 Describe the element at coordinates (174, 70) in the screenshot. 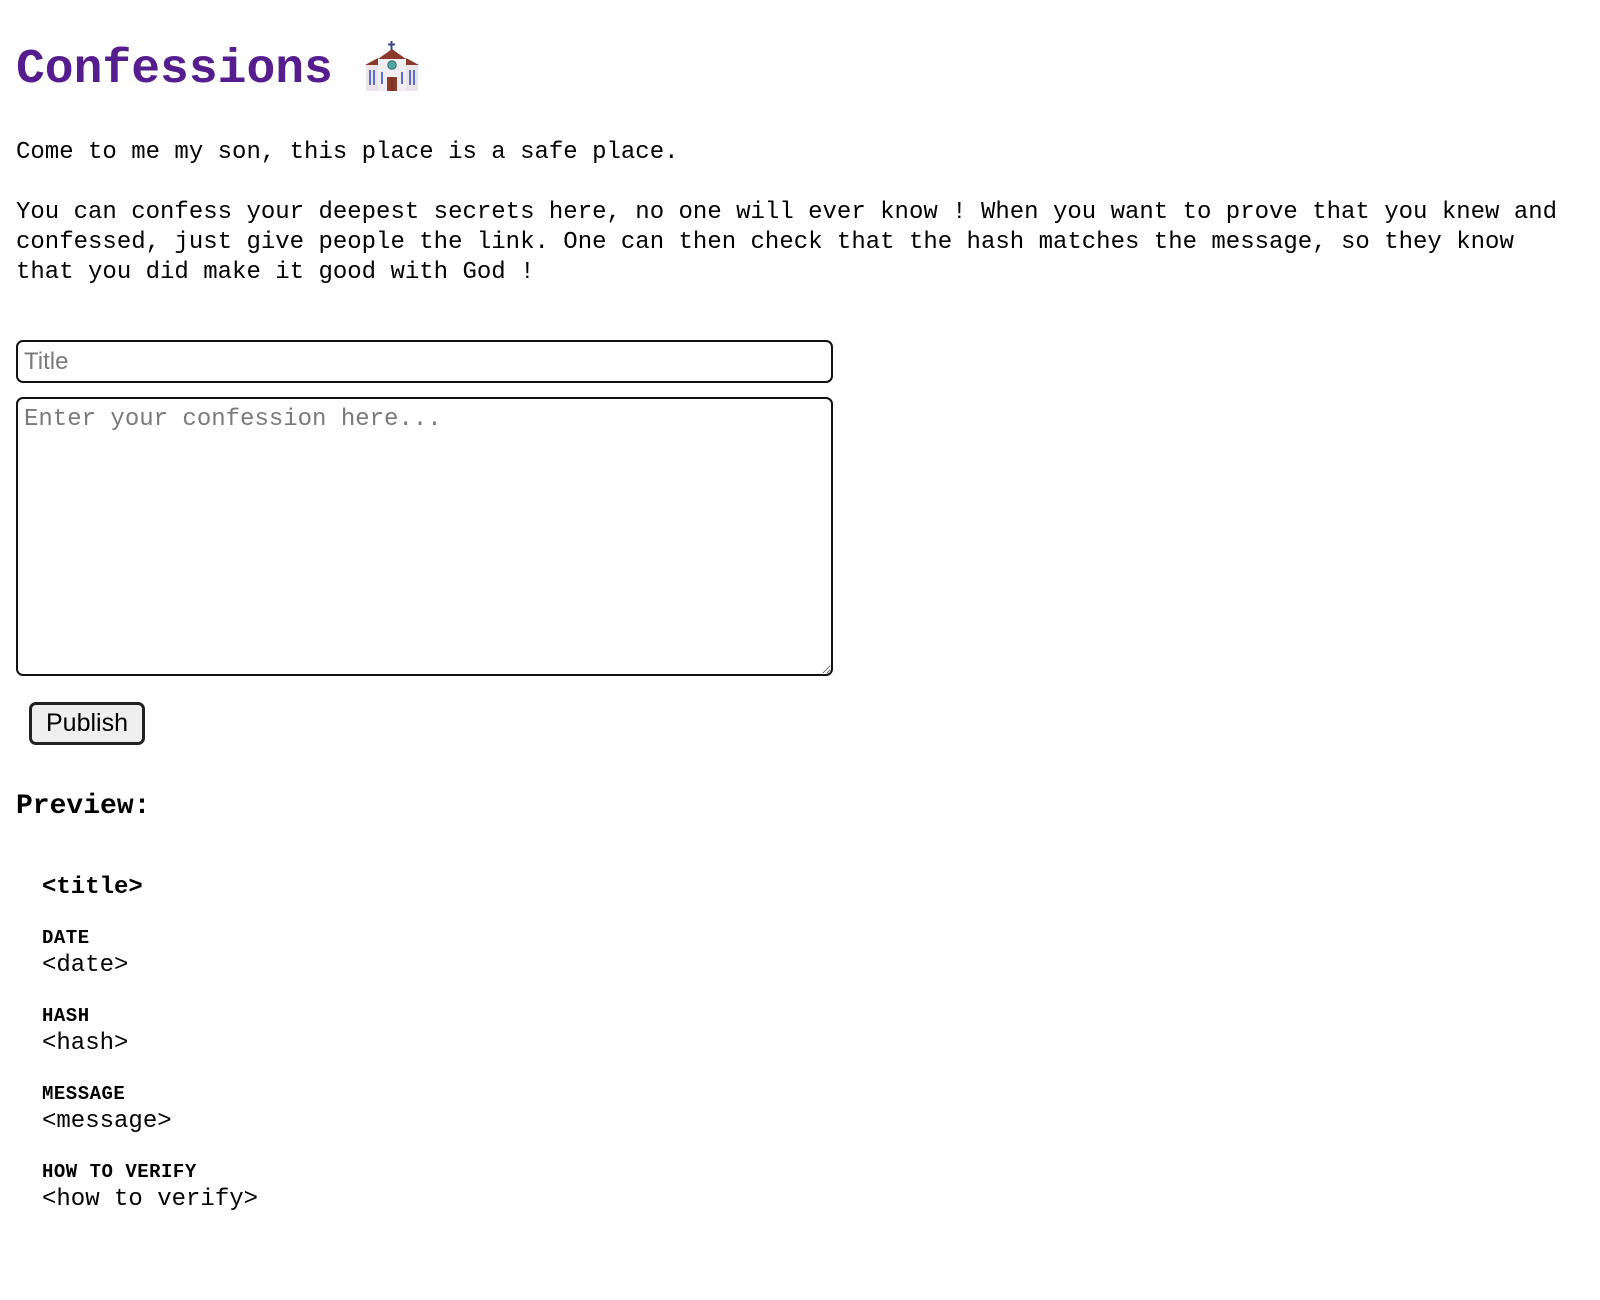

I see `page-title: Confessions` at that location.